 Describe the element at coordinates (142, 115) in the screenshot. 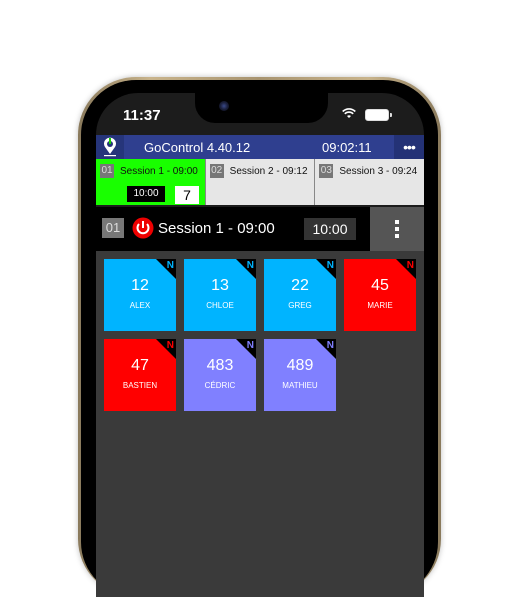

I see `status-time: 11:37` at that location.